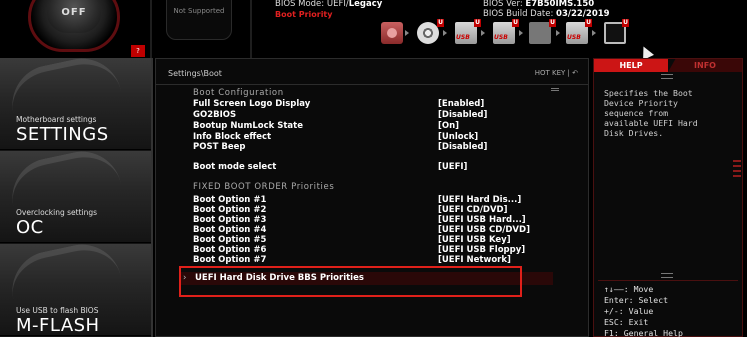 Image resolution: width=747 pixels, height=337 pixels. Describe the element at coordinates (540, 33) in the screenshot. I see `usb-board-icon` at that location.